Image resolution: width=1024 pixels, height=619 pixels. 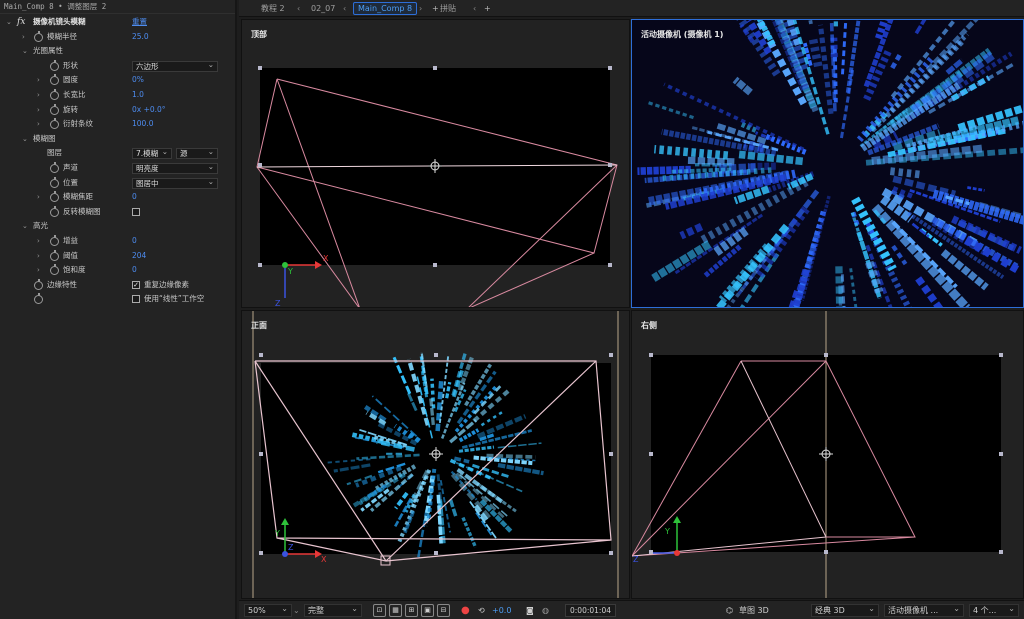 What do you see at coordinates (152, 153) in the screenshot?
I see `layer-select: 7.模糊` at bounding box center [152, 153].